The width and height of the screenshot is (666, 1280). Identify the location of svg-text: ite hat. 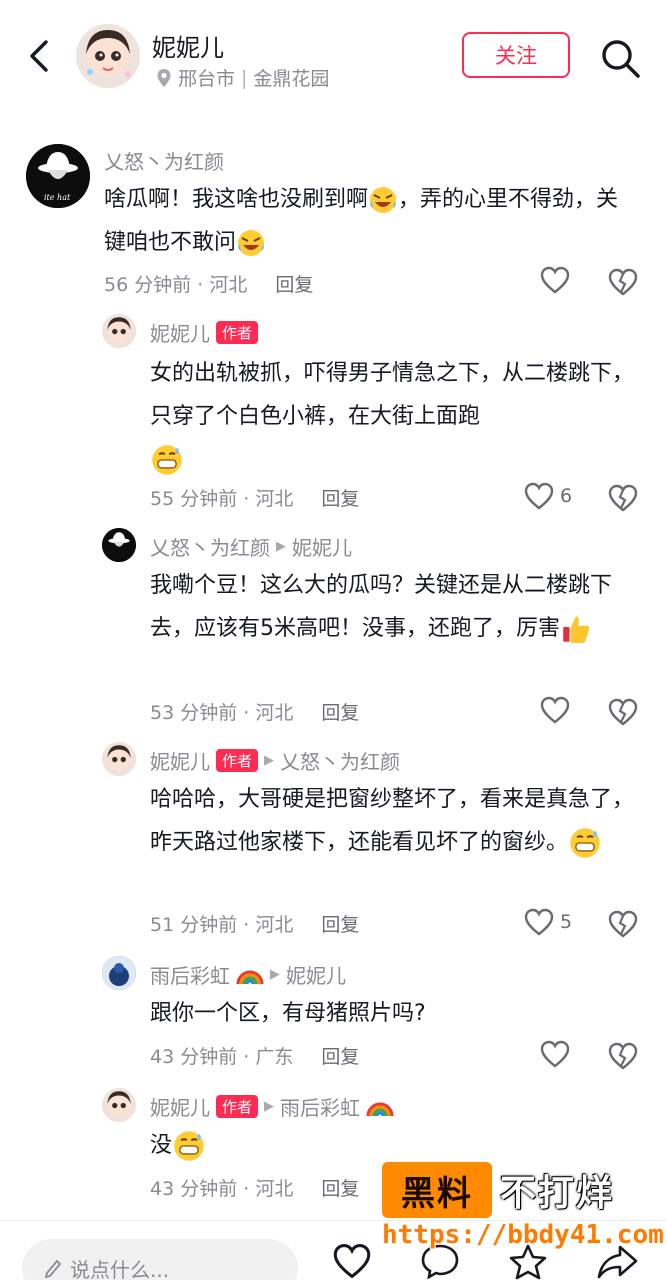
(57, 197).